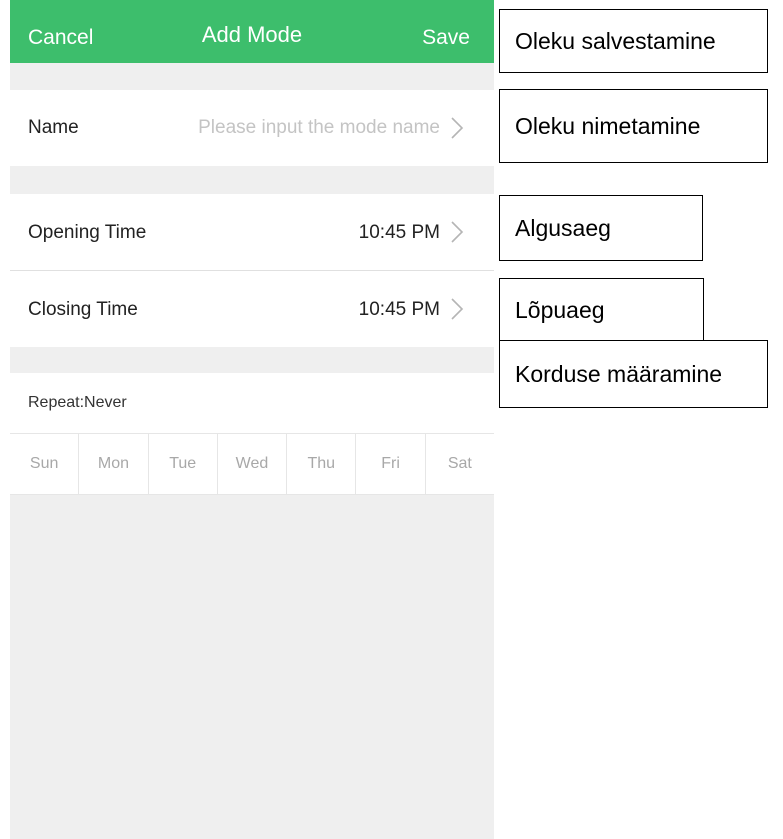 This screenshot has width=783, height=839. I want to click on mode-name-placeholder: Please input the mode name, so click(319, 128).